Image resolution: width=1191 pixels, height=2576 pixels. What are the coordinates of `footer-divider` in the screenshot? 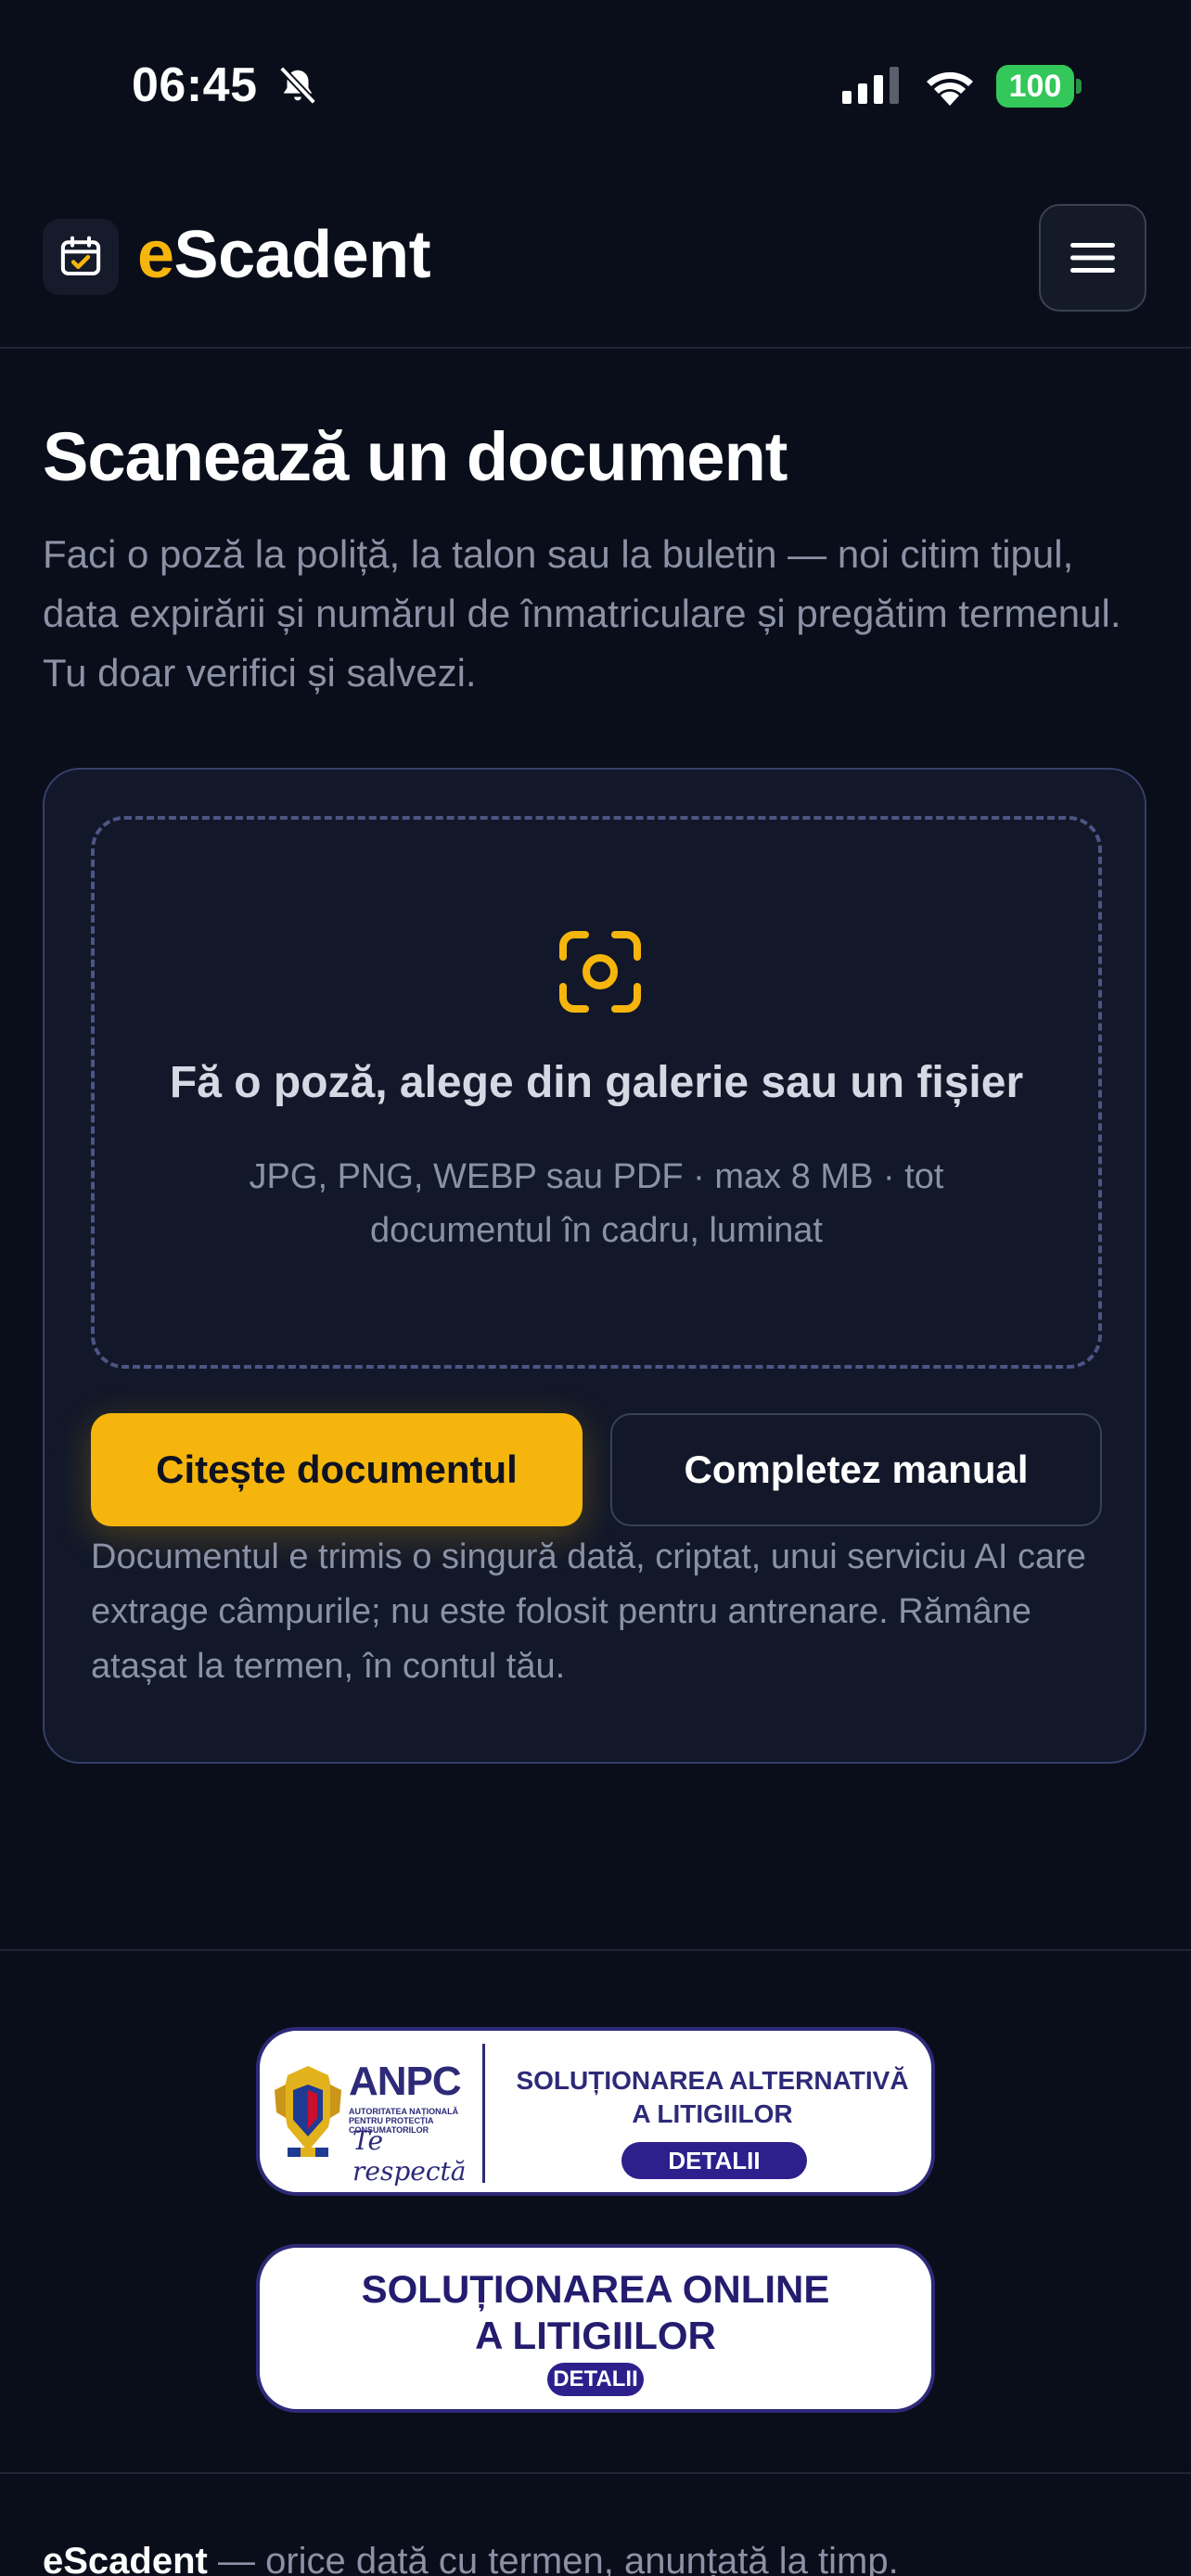 It's located at (595, 1950).